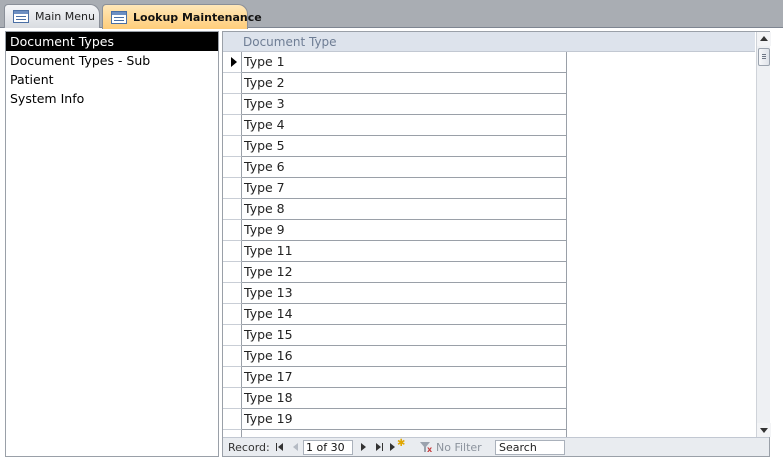  What do you see at coordinates (404, 188) in the screenshot?
I see `document-type-cell: Type 7` at bounding box center [404, 188].